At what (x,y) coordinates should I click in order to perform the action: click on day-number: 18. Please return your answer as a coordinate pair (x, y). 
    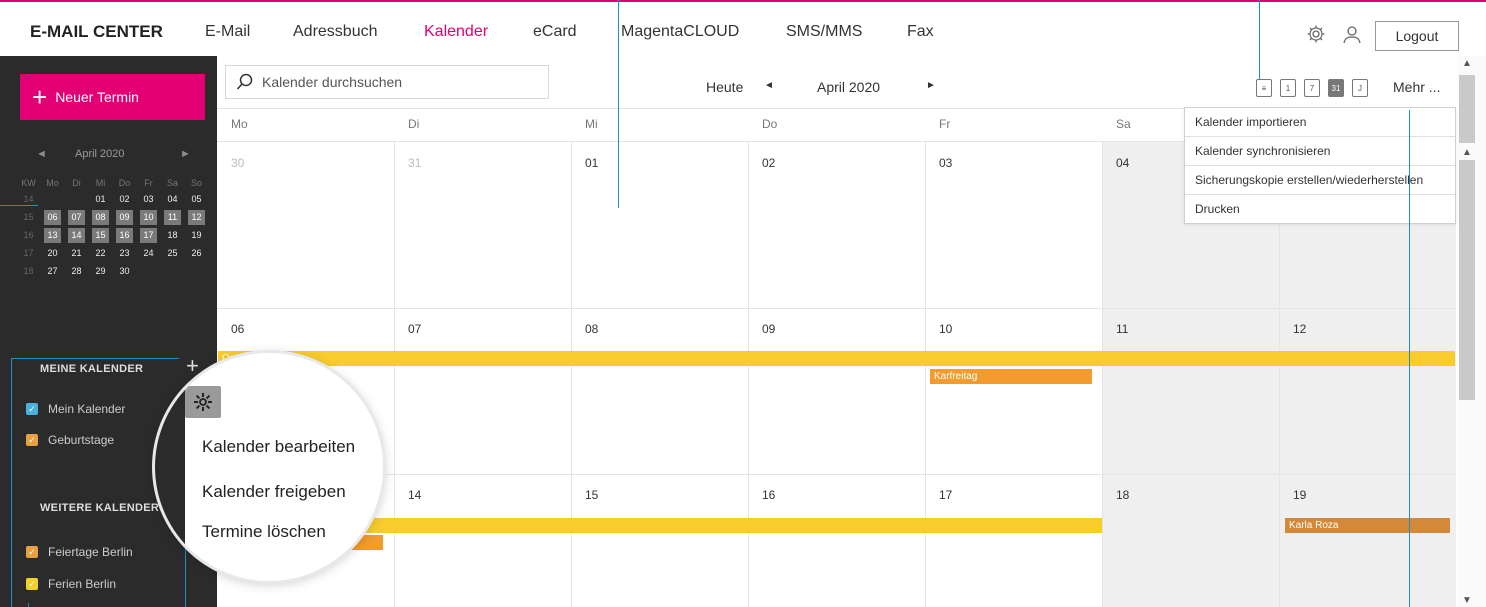
    Looking at the image, I should click on (1122, 495).